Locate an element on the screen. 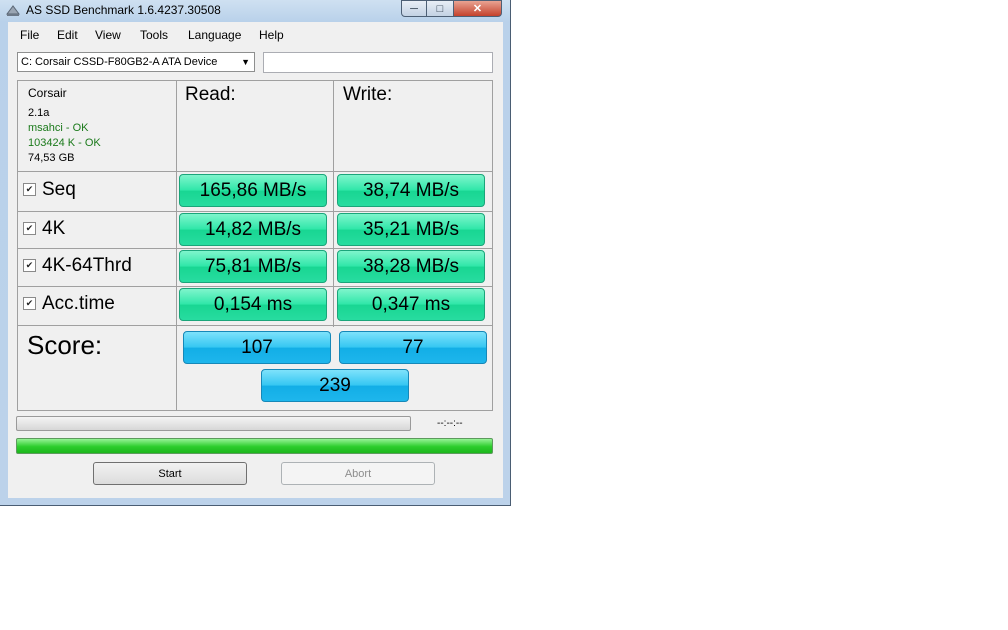 This screenshot has height=630, width=1008. maximize-button: □ is located at coordinates (440, 8).